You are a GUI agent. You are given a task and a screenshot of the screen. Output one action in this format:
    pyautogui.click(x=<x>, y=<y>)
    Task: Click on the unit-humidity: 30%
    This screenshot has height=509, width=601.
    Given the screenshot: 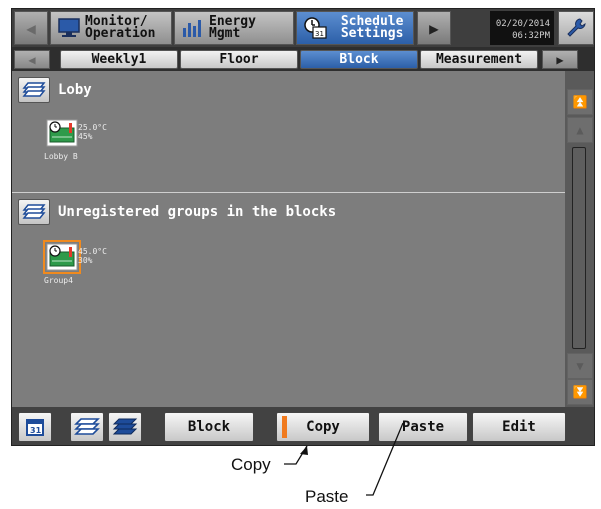 What is the action you would take?
    pyautogui.click(x=85, y=260)
    